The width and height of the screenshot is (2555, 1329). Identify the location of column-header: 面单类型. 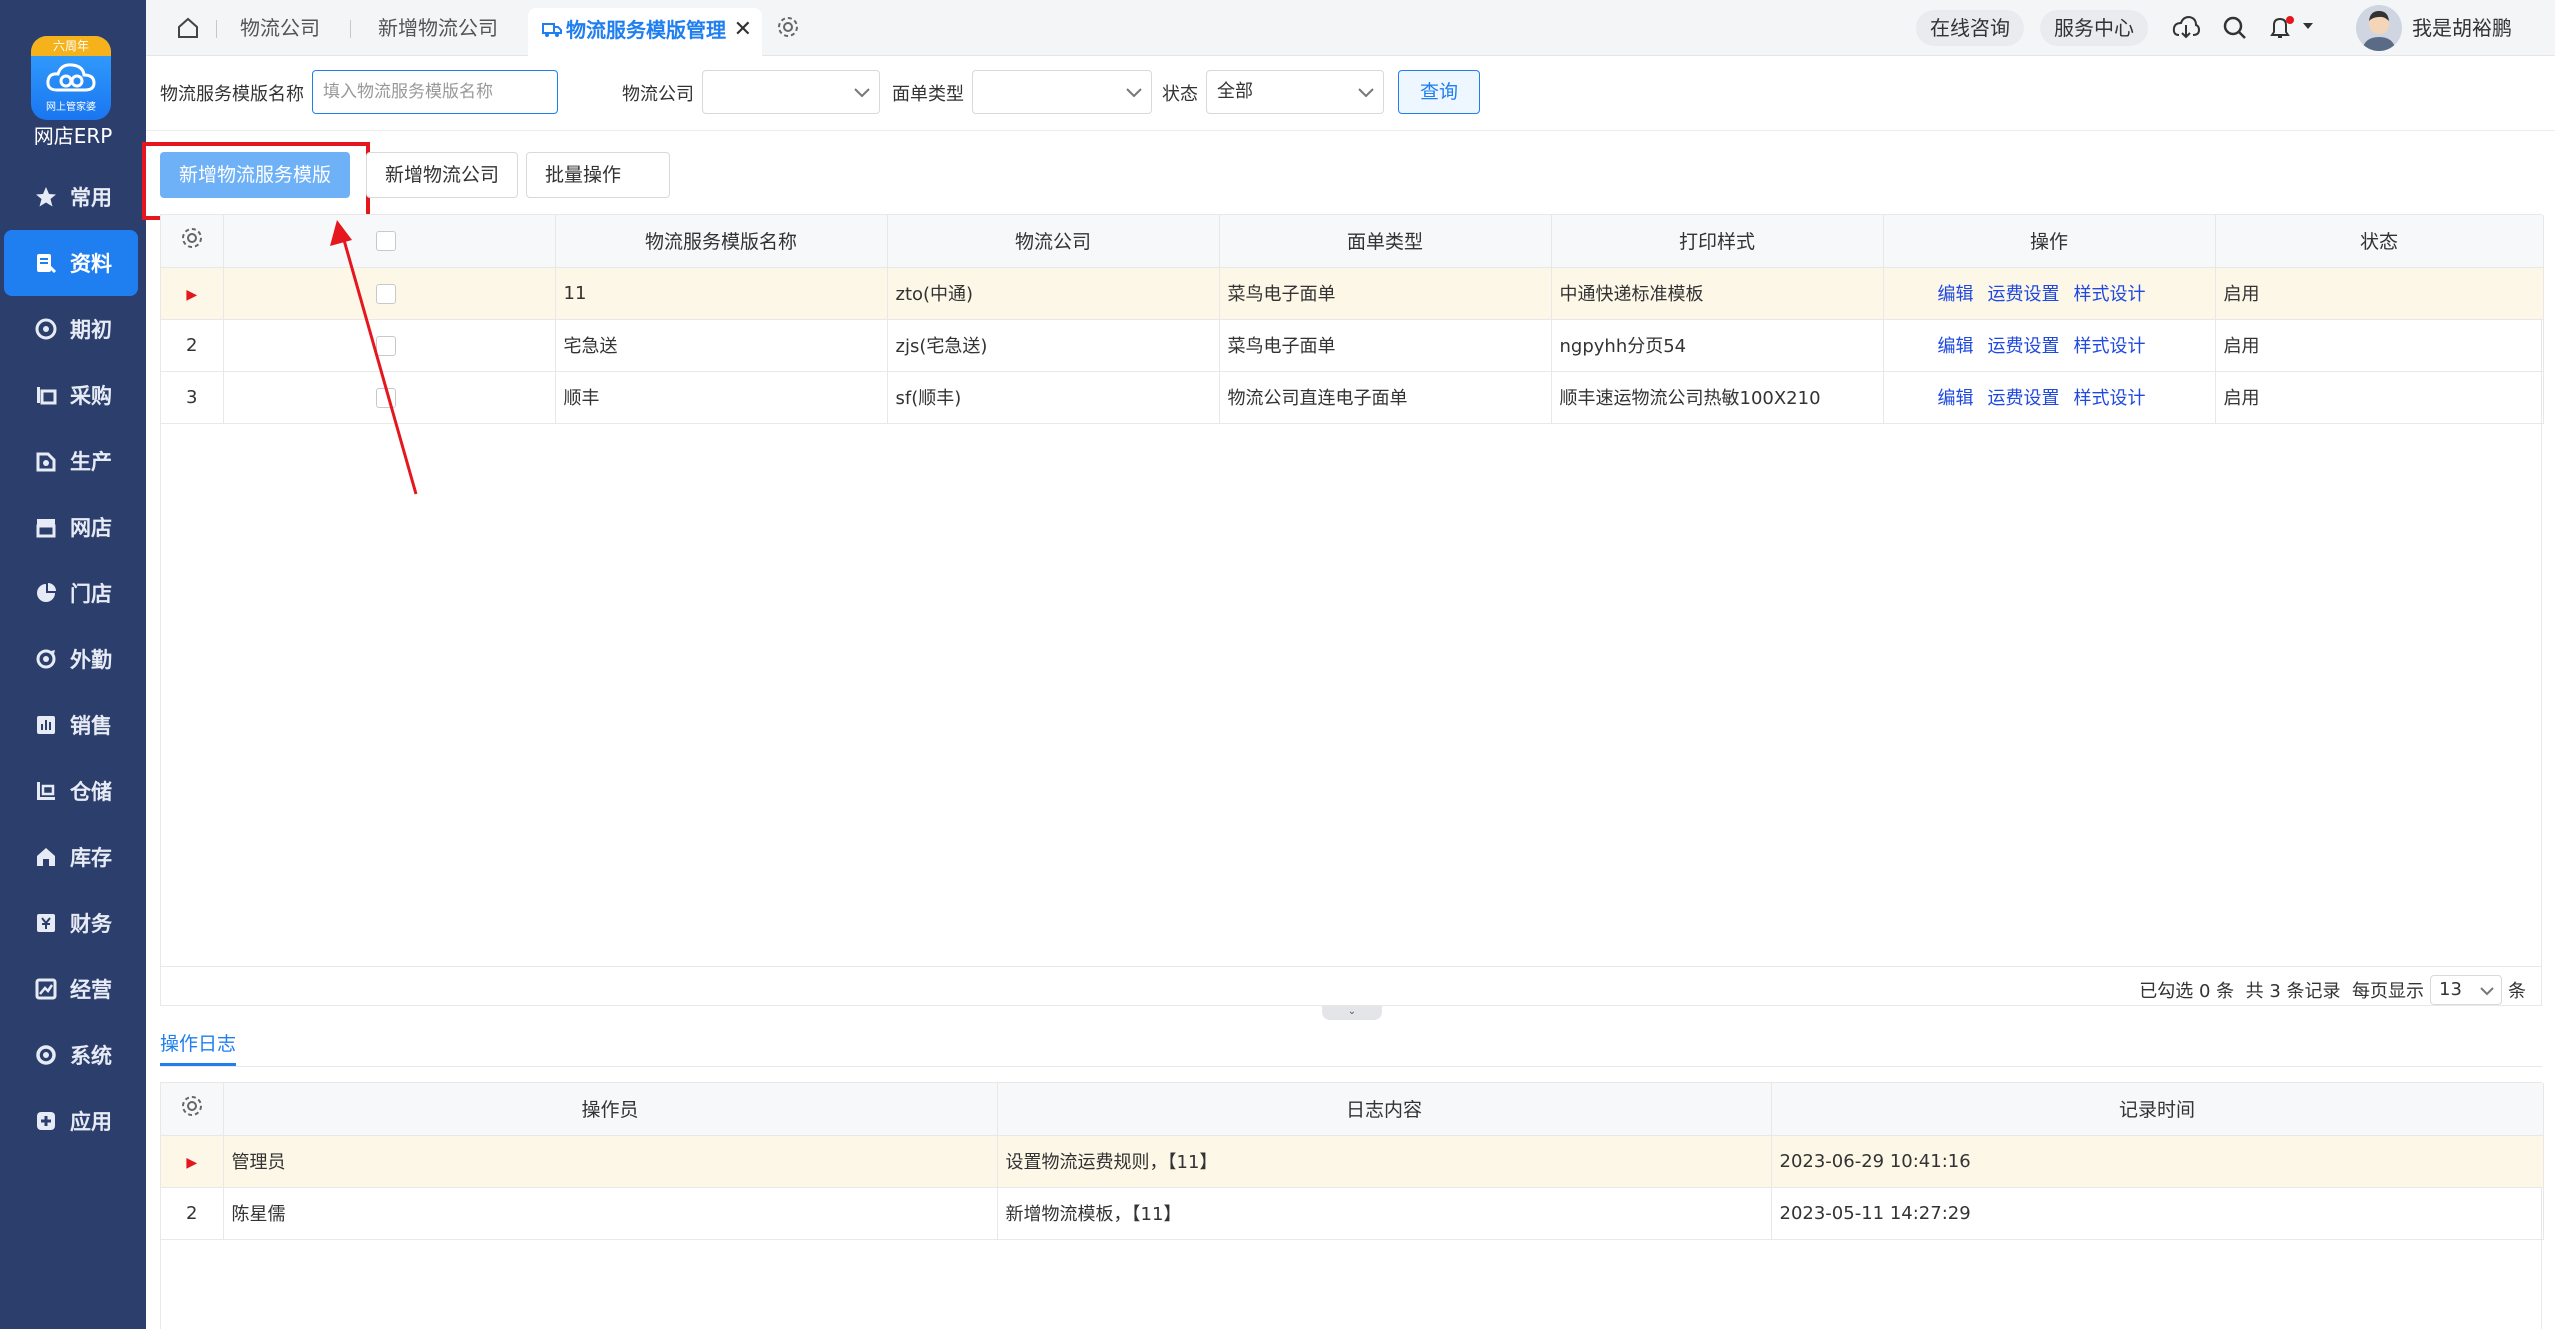
(1385, 241).